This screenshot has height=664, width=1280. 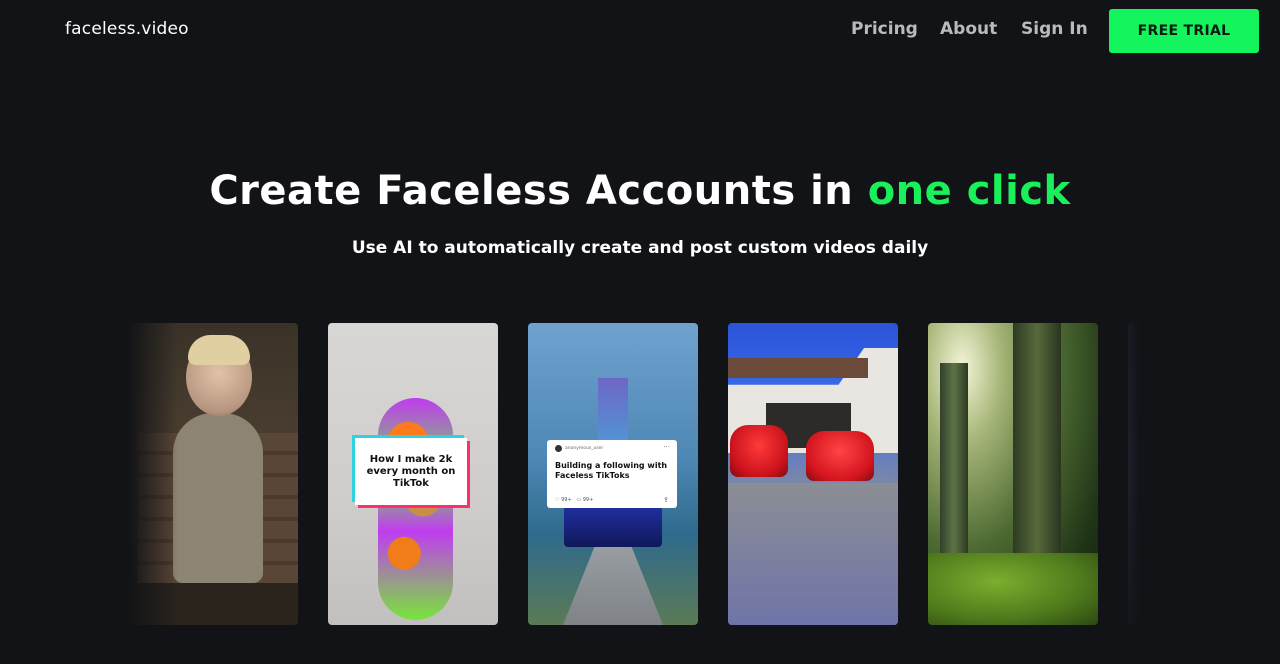 I want to click on more-icon: ···, so click(x=666, y=447).